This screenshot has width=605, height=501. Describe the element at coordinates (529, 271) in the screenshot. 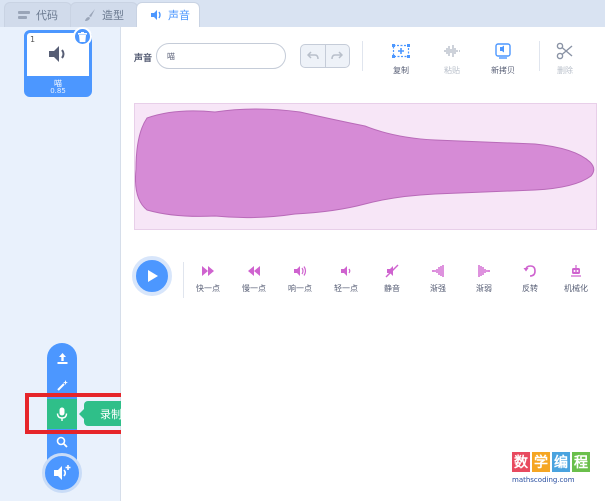

I see `reverse-icon` at that location.